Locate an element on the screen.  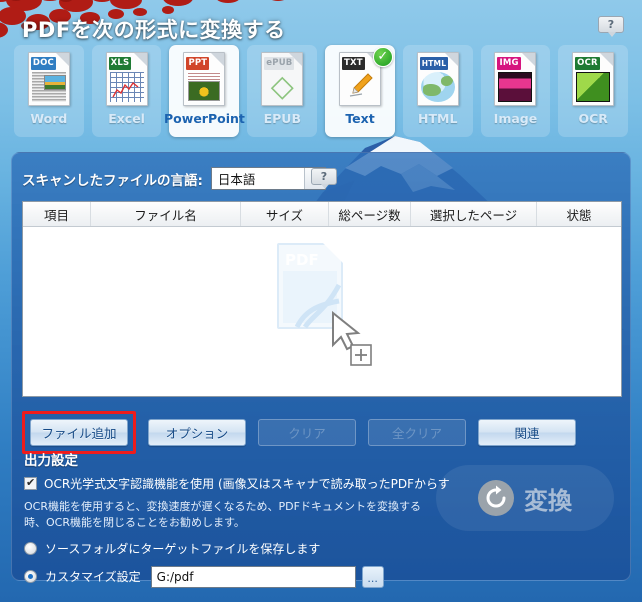
language-row: スキャンしたファイルの言語: 日本語 is located at coordinates (174, 178).